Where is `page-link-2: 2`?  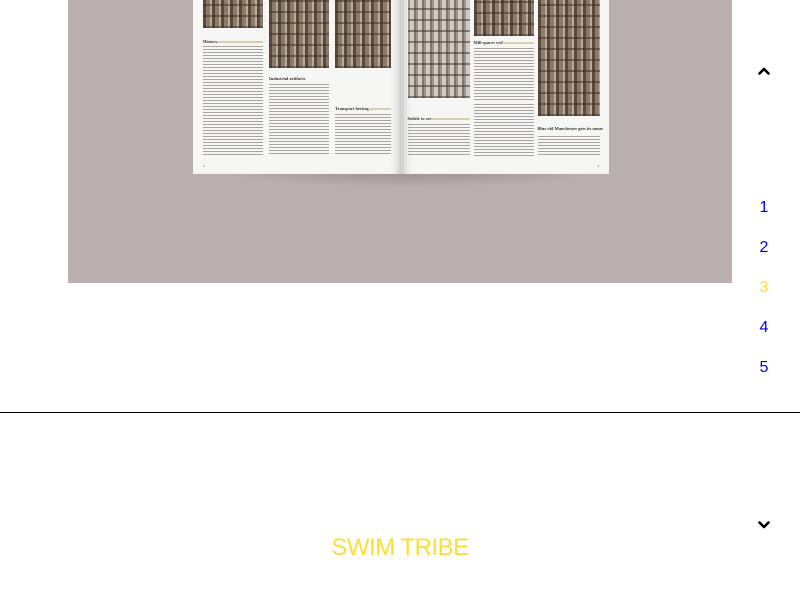
page-link-2: 2 is located at coordinates (764, 248).